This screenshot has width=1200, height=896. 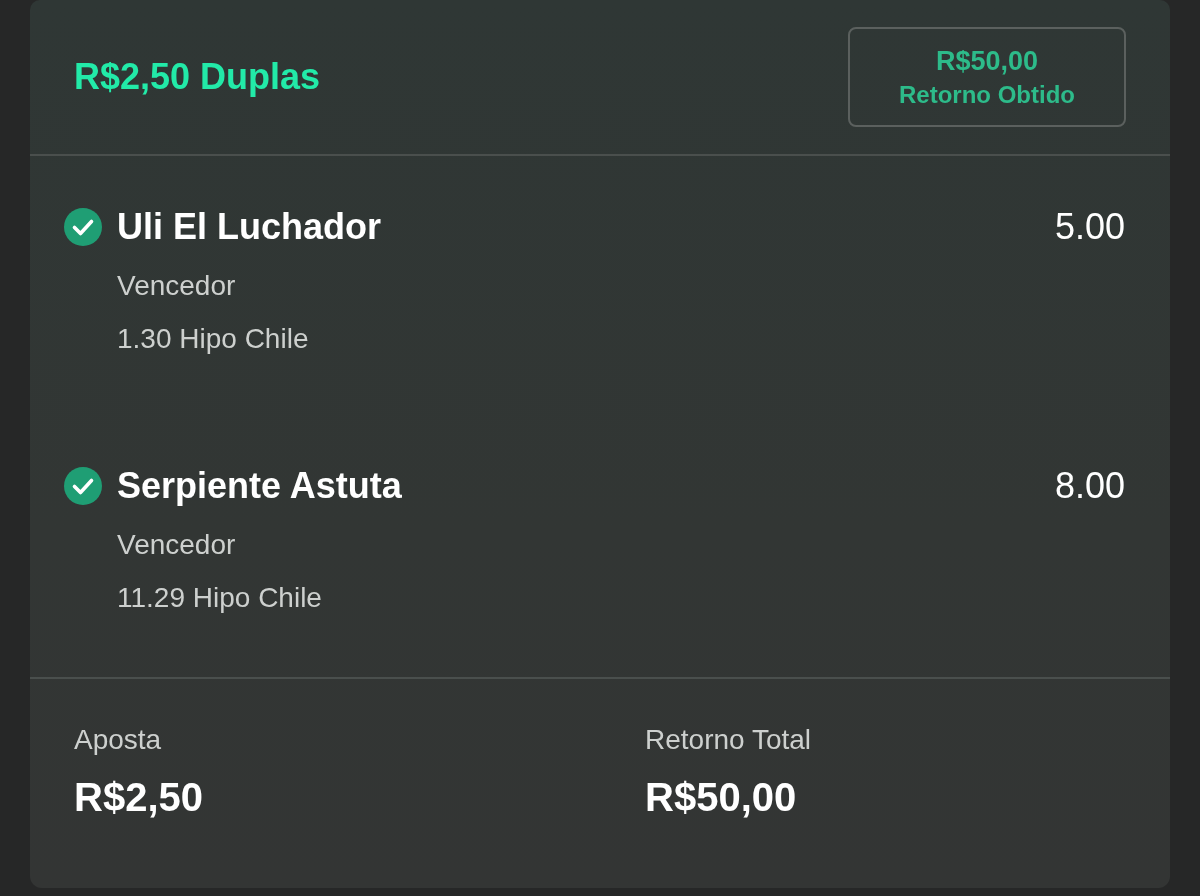 I want to click on selection-detail: 1.30 Hipo Chile, so click(x=213, y=339).